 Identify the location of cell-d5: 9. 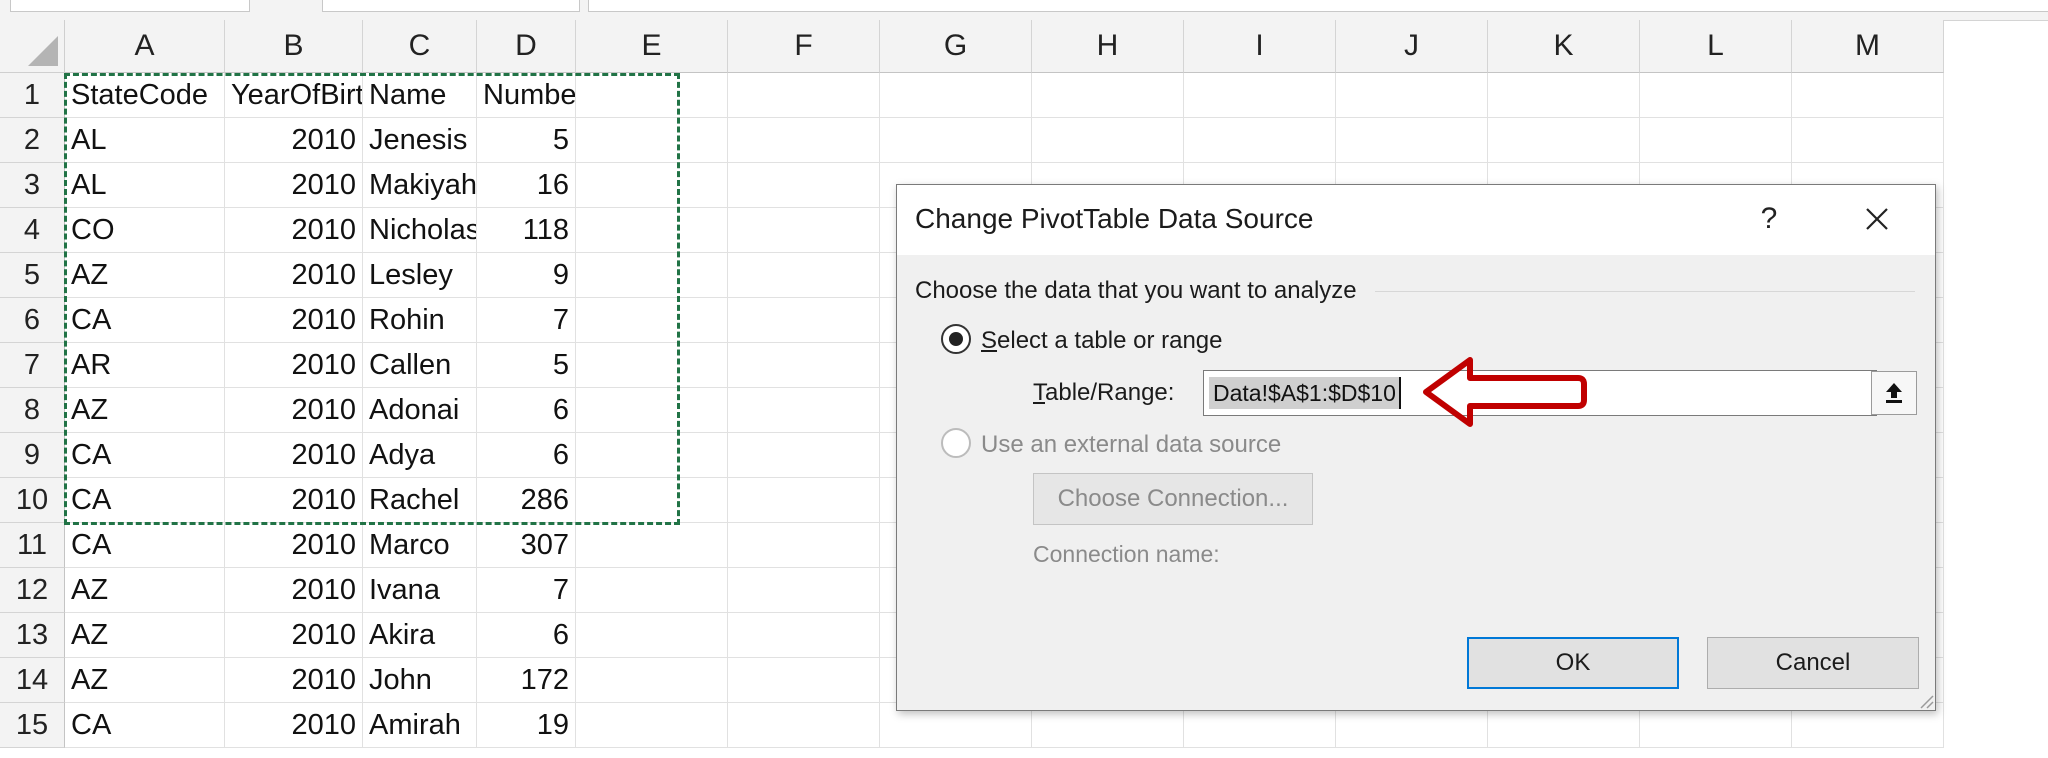
(526, 275).